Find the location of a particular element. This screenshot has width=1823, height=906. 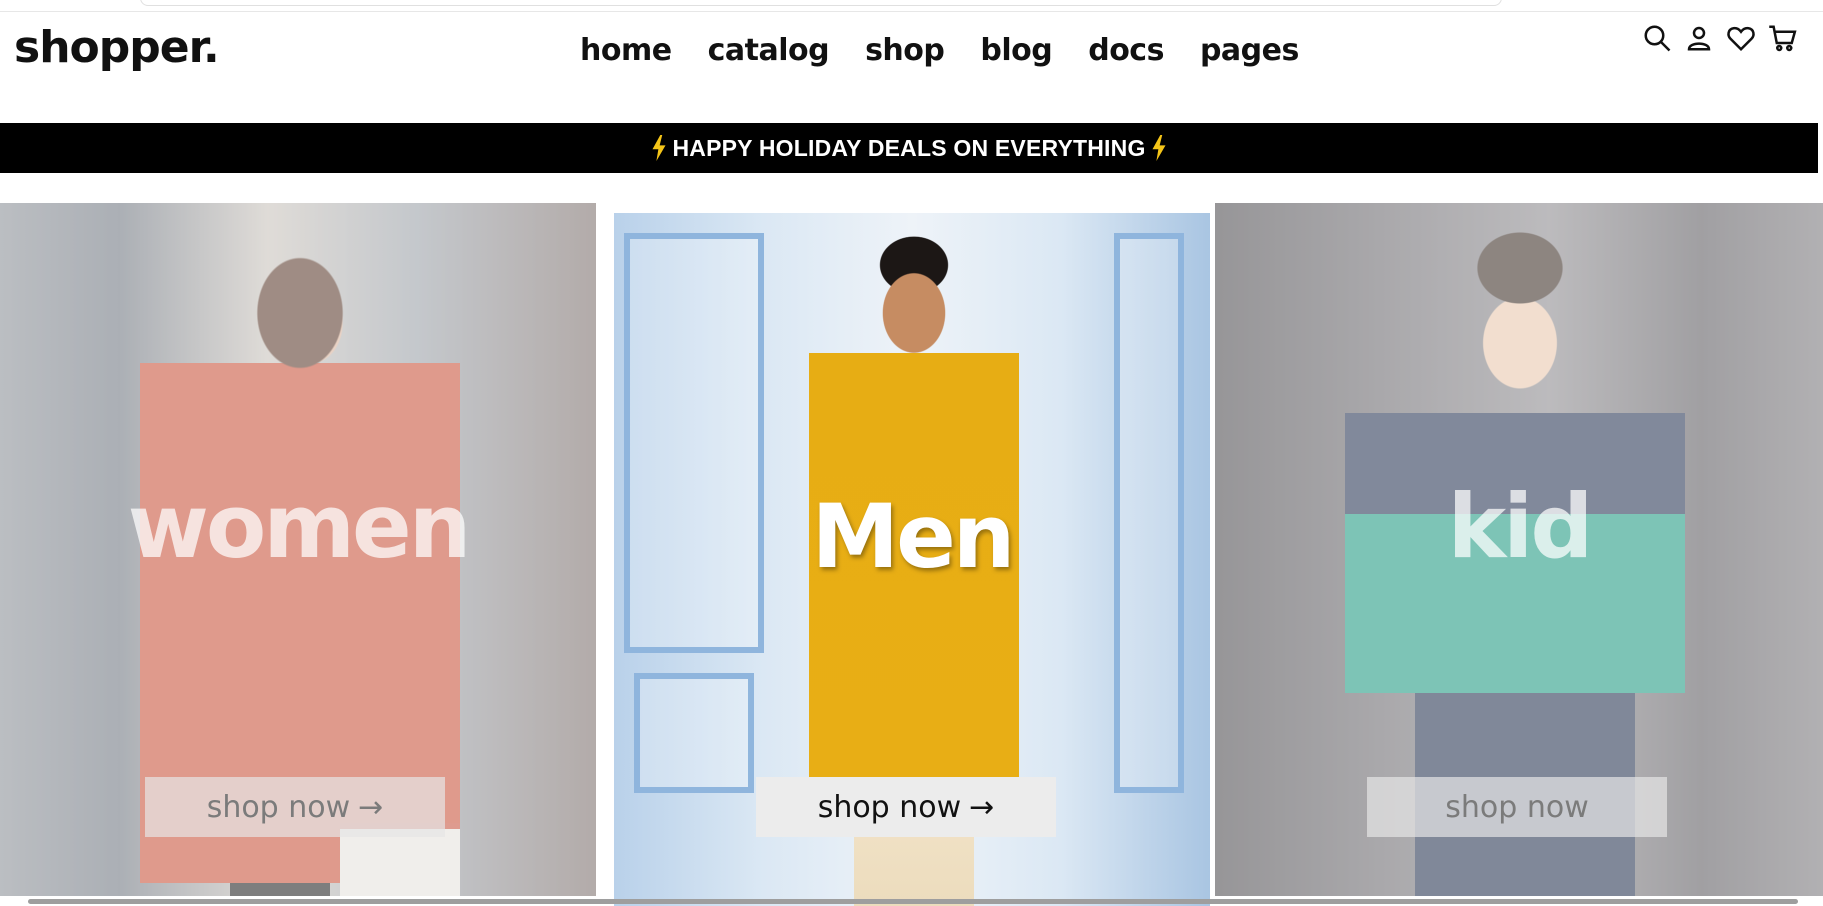

announcement-bar: HAPPY HOLIDAY DEALS ON EVERYTHING is located at coordinates (909, 148).